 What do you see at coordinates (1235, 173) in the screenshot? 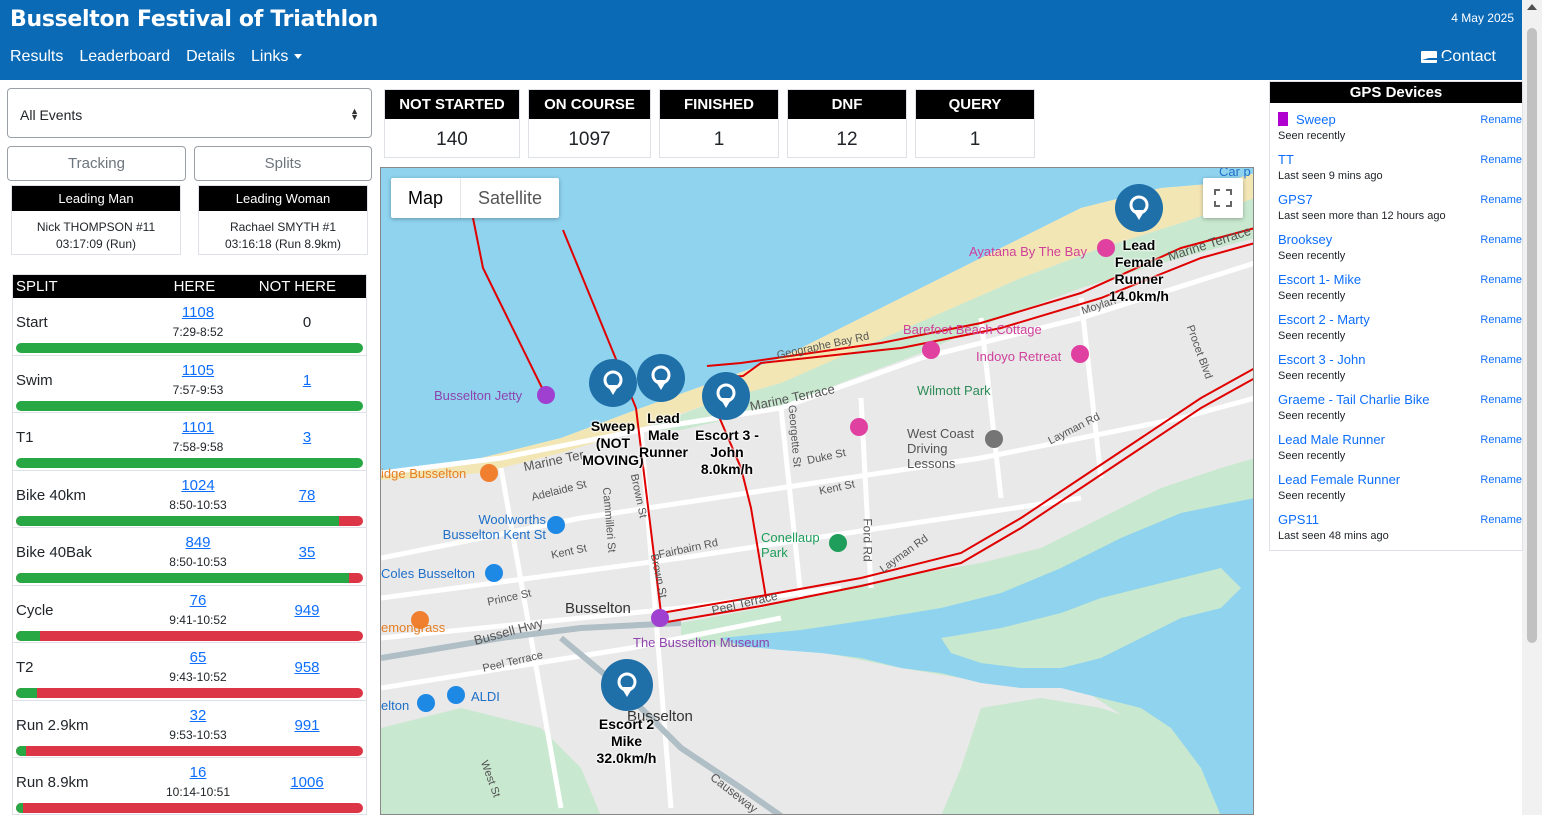
I see `place-carpark: Car p` at bounding box center [1235, 173].